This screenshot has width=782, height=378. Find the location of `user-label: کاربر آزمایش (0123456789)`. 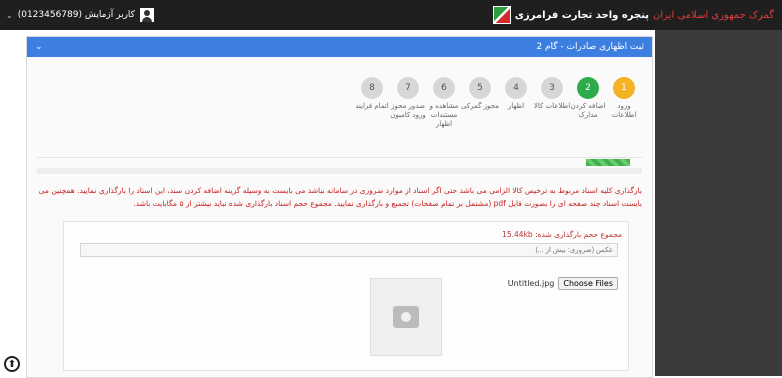

user-label: کاربر آزمایش (0123456789) is located at coordinates (76, 15).